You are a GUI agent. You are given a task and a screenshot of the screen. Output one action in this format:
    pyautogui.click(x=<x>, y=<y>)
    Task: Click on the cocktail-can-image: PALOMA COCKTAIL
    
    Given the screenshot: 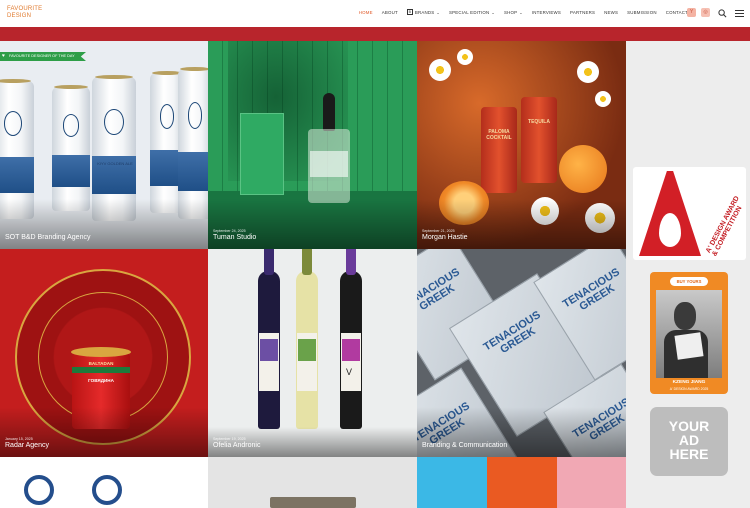 What is the action you would take?
    pyautogui.click(x=499, y=150)
    